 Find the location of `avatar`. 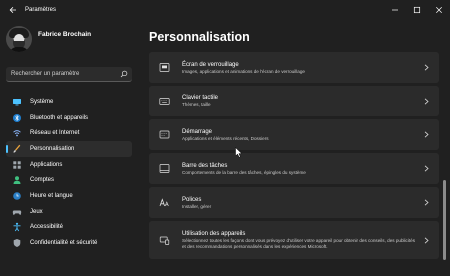

avatar is located at coordinates (19, 39).